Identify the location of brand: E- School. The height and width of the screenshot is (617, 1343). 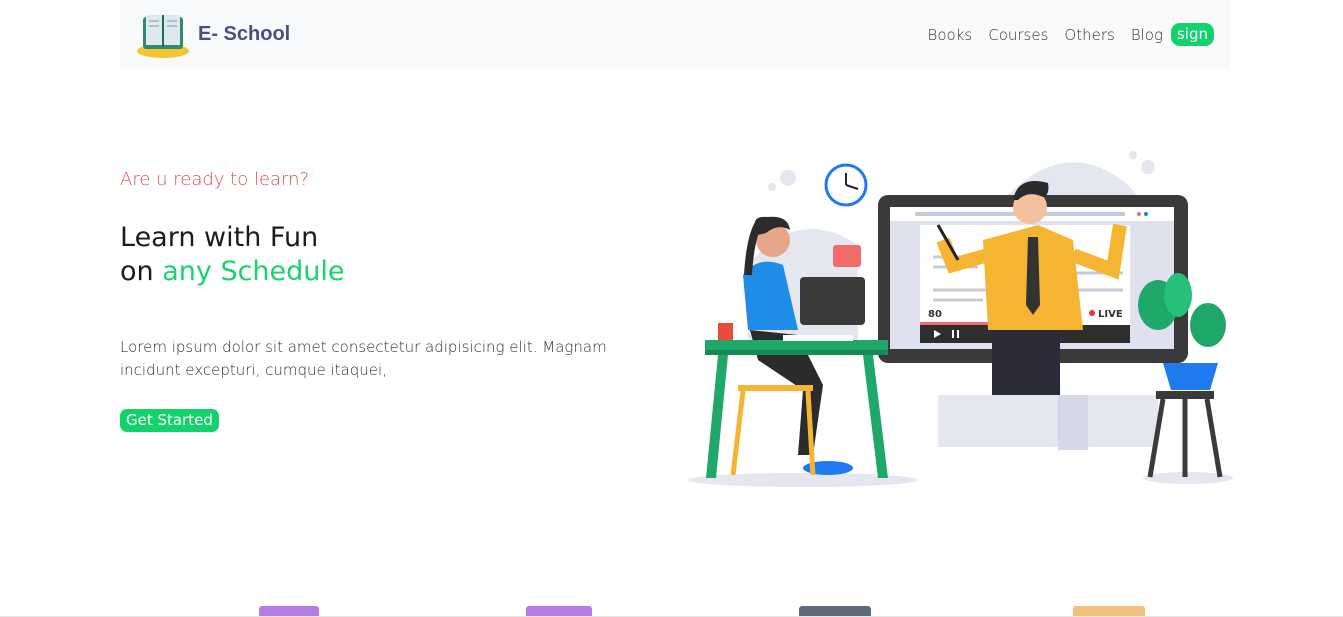
(213, 35).